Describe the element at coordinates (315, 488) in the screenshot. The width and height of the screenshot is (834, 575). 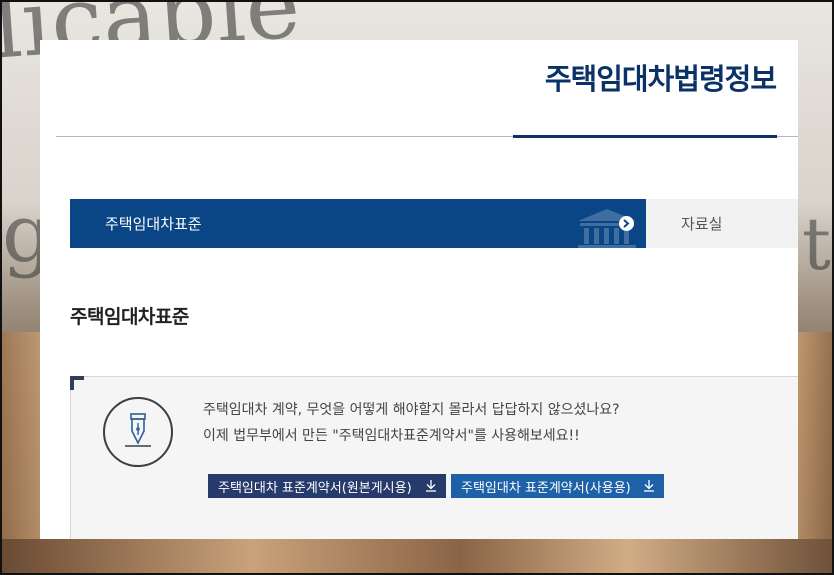
I see `button-label: 주택임대차 표준계약서(원본게시용)` at that location.